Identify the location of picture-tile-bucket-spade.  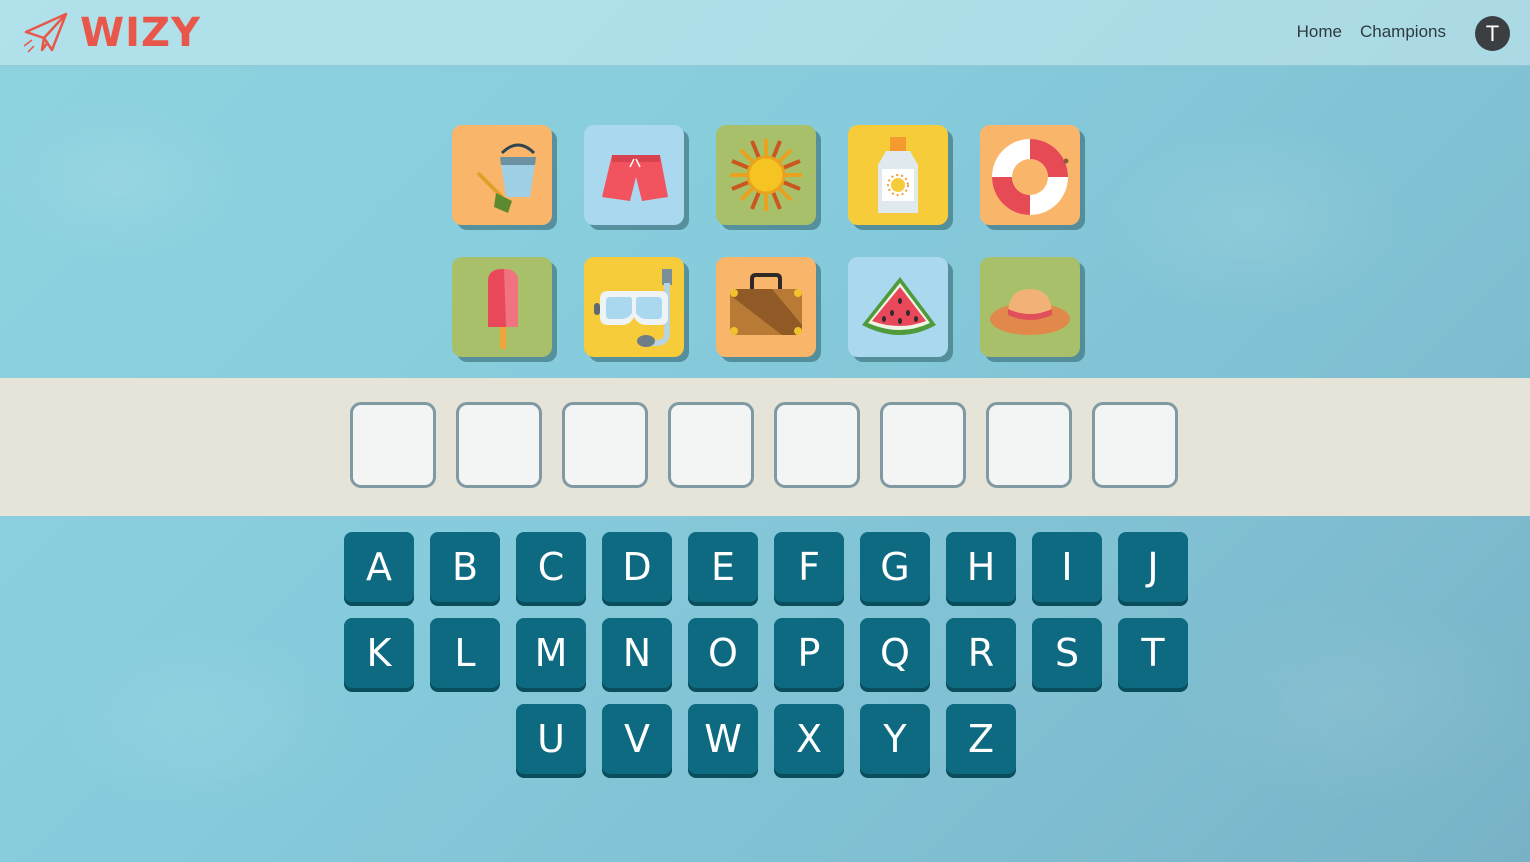
(502, 175).